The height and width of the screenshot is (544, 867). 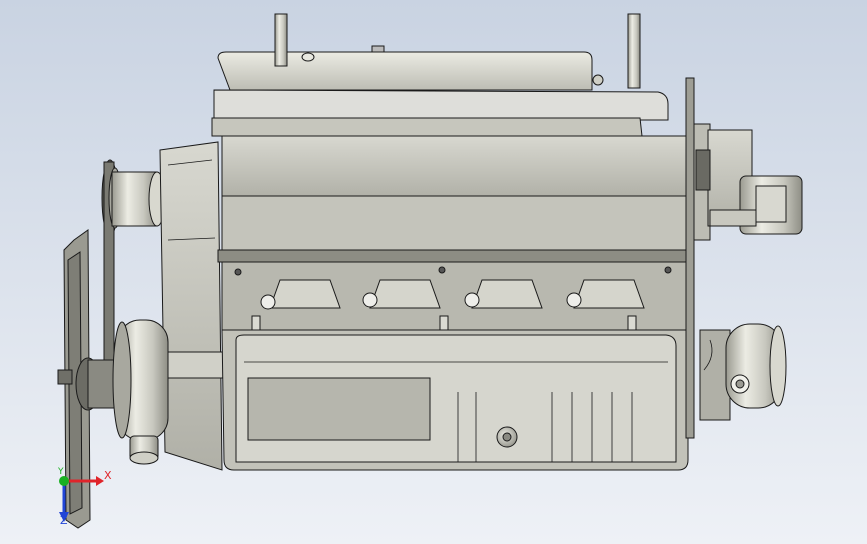 I want to click on valve-cover, so click(x=440, y=75).